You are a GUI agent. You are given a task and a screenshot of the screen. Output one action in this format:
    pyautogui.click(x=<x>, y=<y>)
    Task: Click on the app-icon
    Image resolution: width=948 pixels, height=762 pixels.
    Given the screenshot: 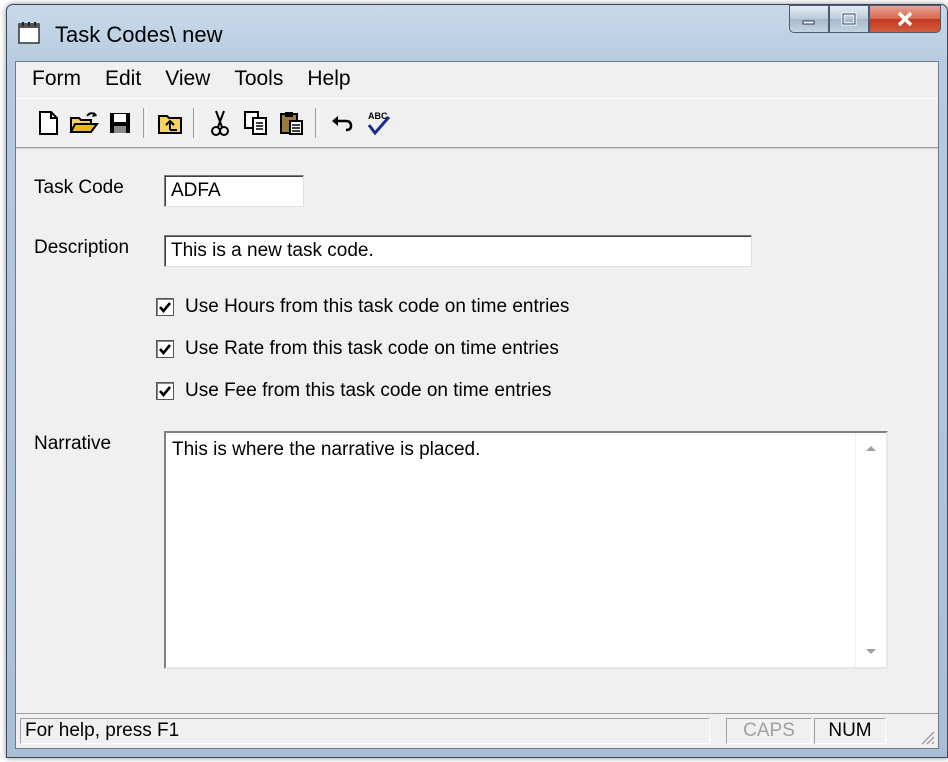 What is the action you would take?
    pyautogui.click(x=29, y=33)
    